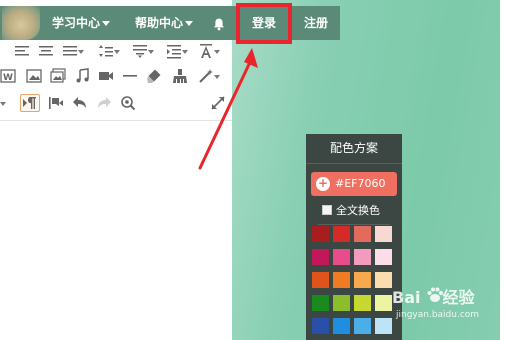  What do you see at coordinates (180, 76) in the screenshot?
I see `format-painter-icon` at bounding box center [180, 76].